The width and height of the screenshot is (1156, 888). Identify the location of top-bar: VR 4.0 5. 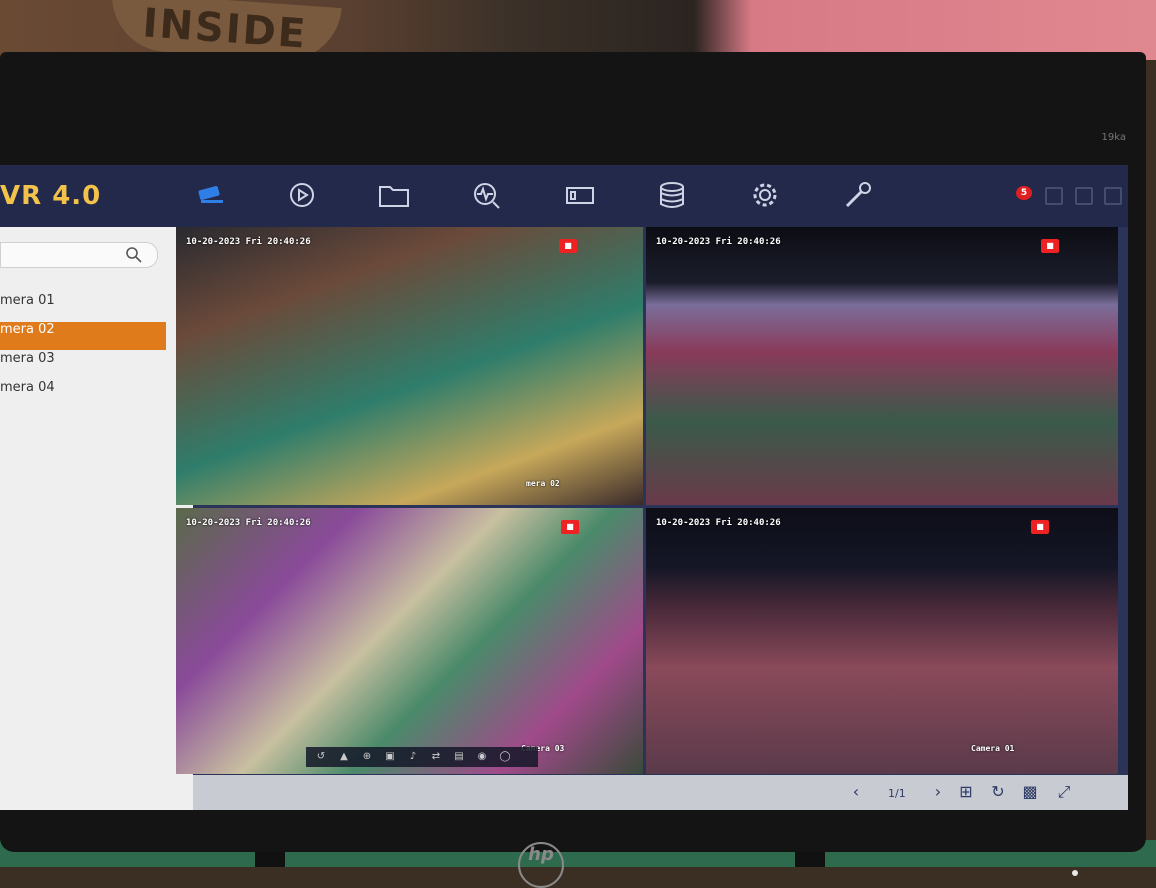
(564, 196).